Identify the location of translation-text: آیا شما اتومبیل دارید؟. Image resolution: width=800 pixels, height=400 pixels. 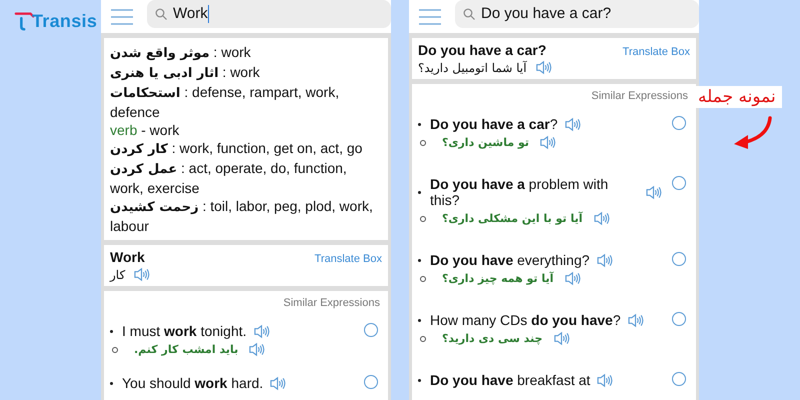
(472, 67).